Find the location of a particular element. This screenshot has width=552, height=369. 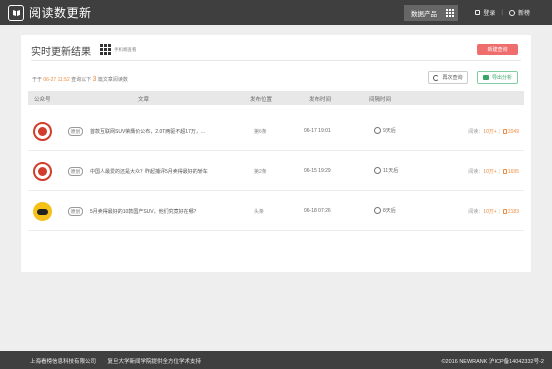

query-status: 于于 06-27 11:52 查询以下 3 篇文章阅读数 is located at coordinates (80, 79).